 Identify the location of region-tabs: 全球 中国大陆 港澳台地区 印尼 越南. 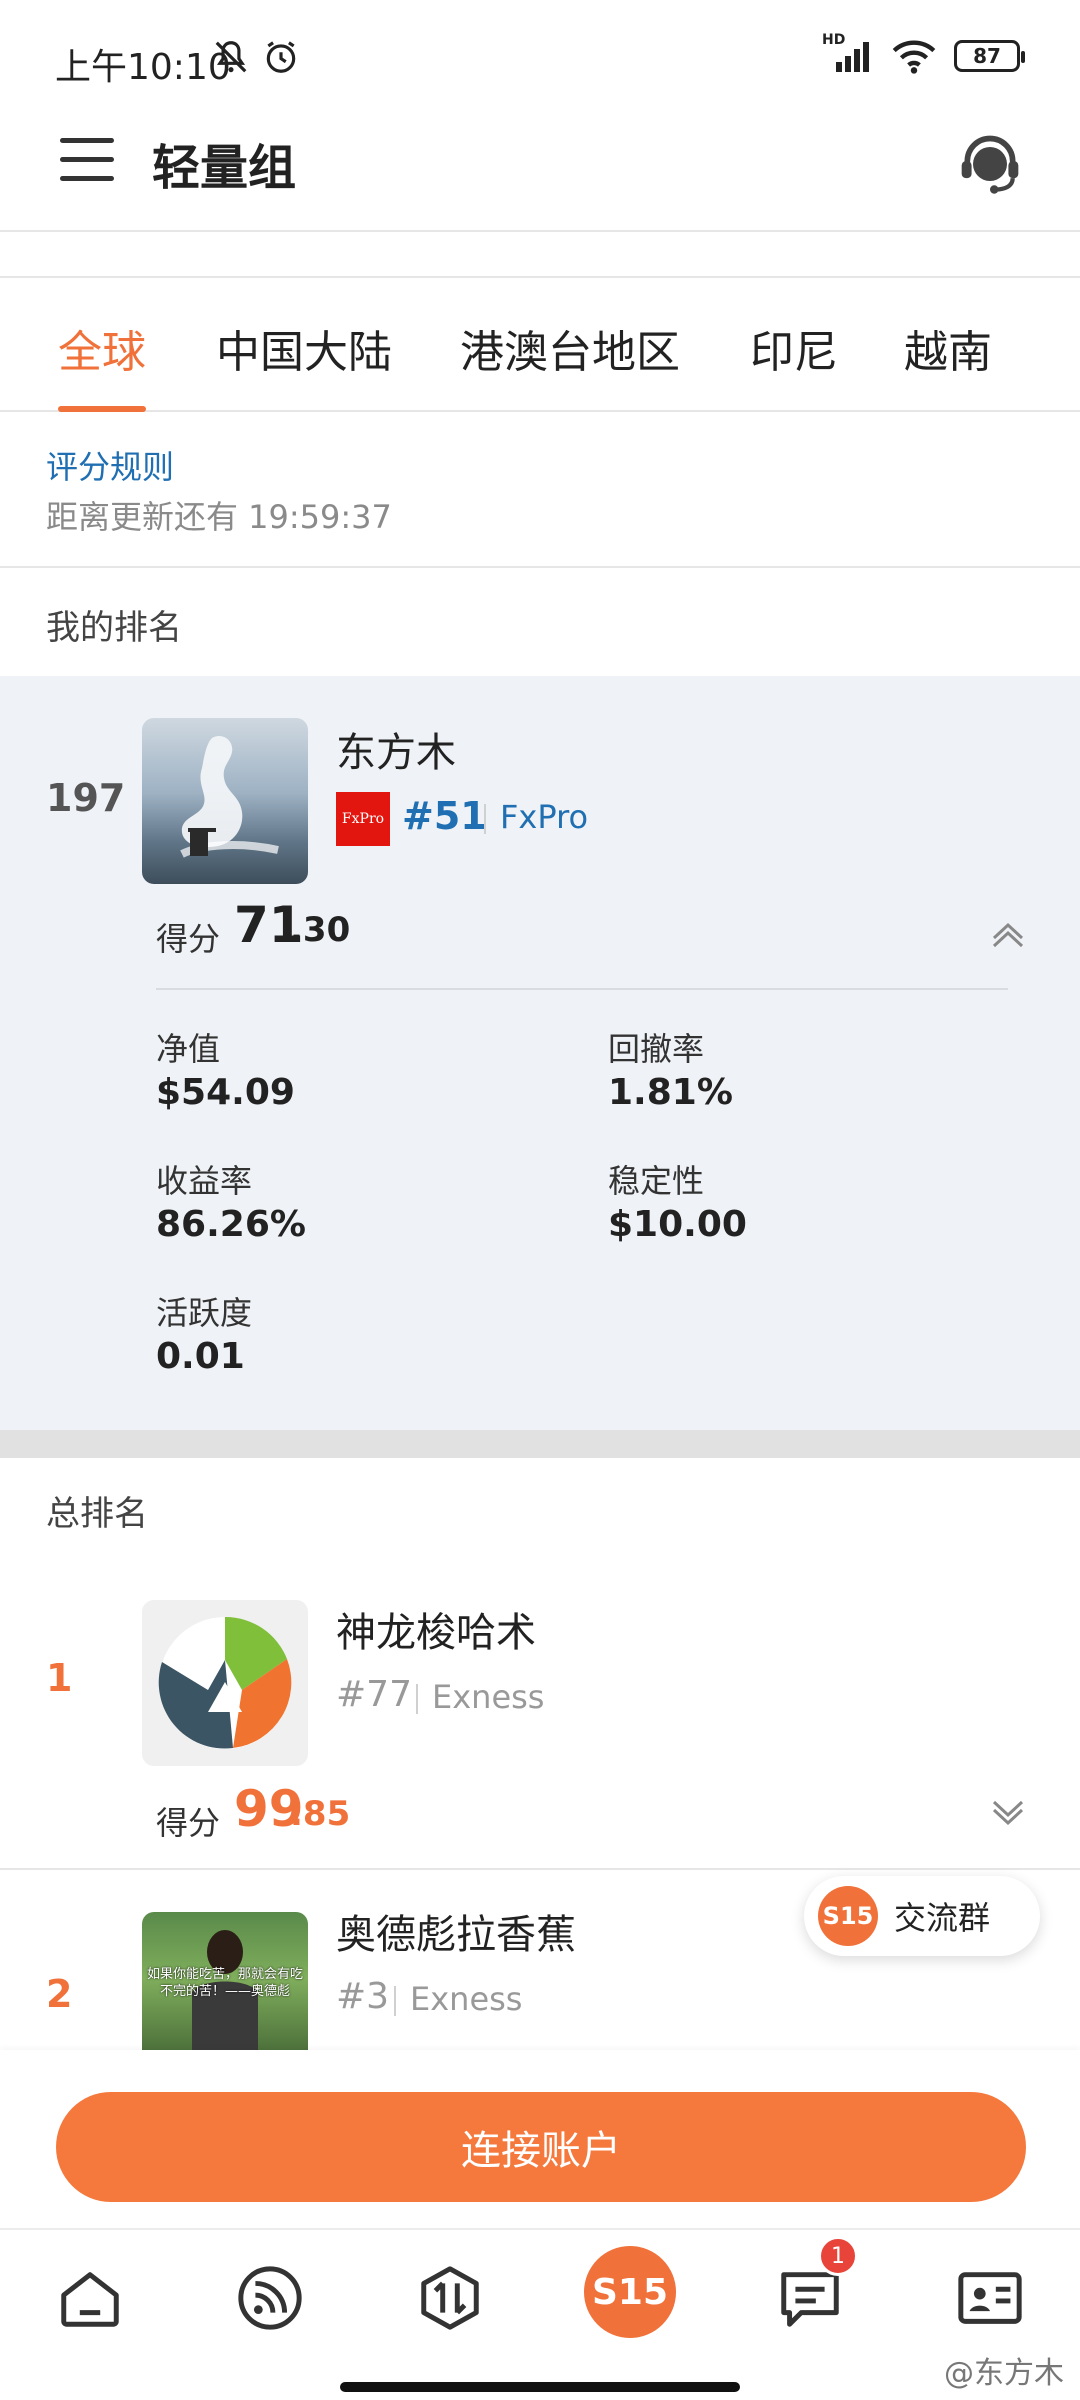
(540, 345).